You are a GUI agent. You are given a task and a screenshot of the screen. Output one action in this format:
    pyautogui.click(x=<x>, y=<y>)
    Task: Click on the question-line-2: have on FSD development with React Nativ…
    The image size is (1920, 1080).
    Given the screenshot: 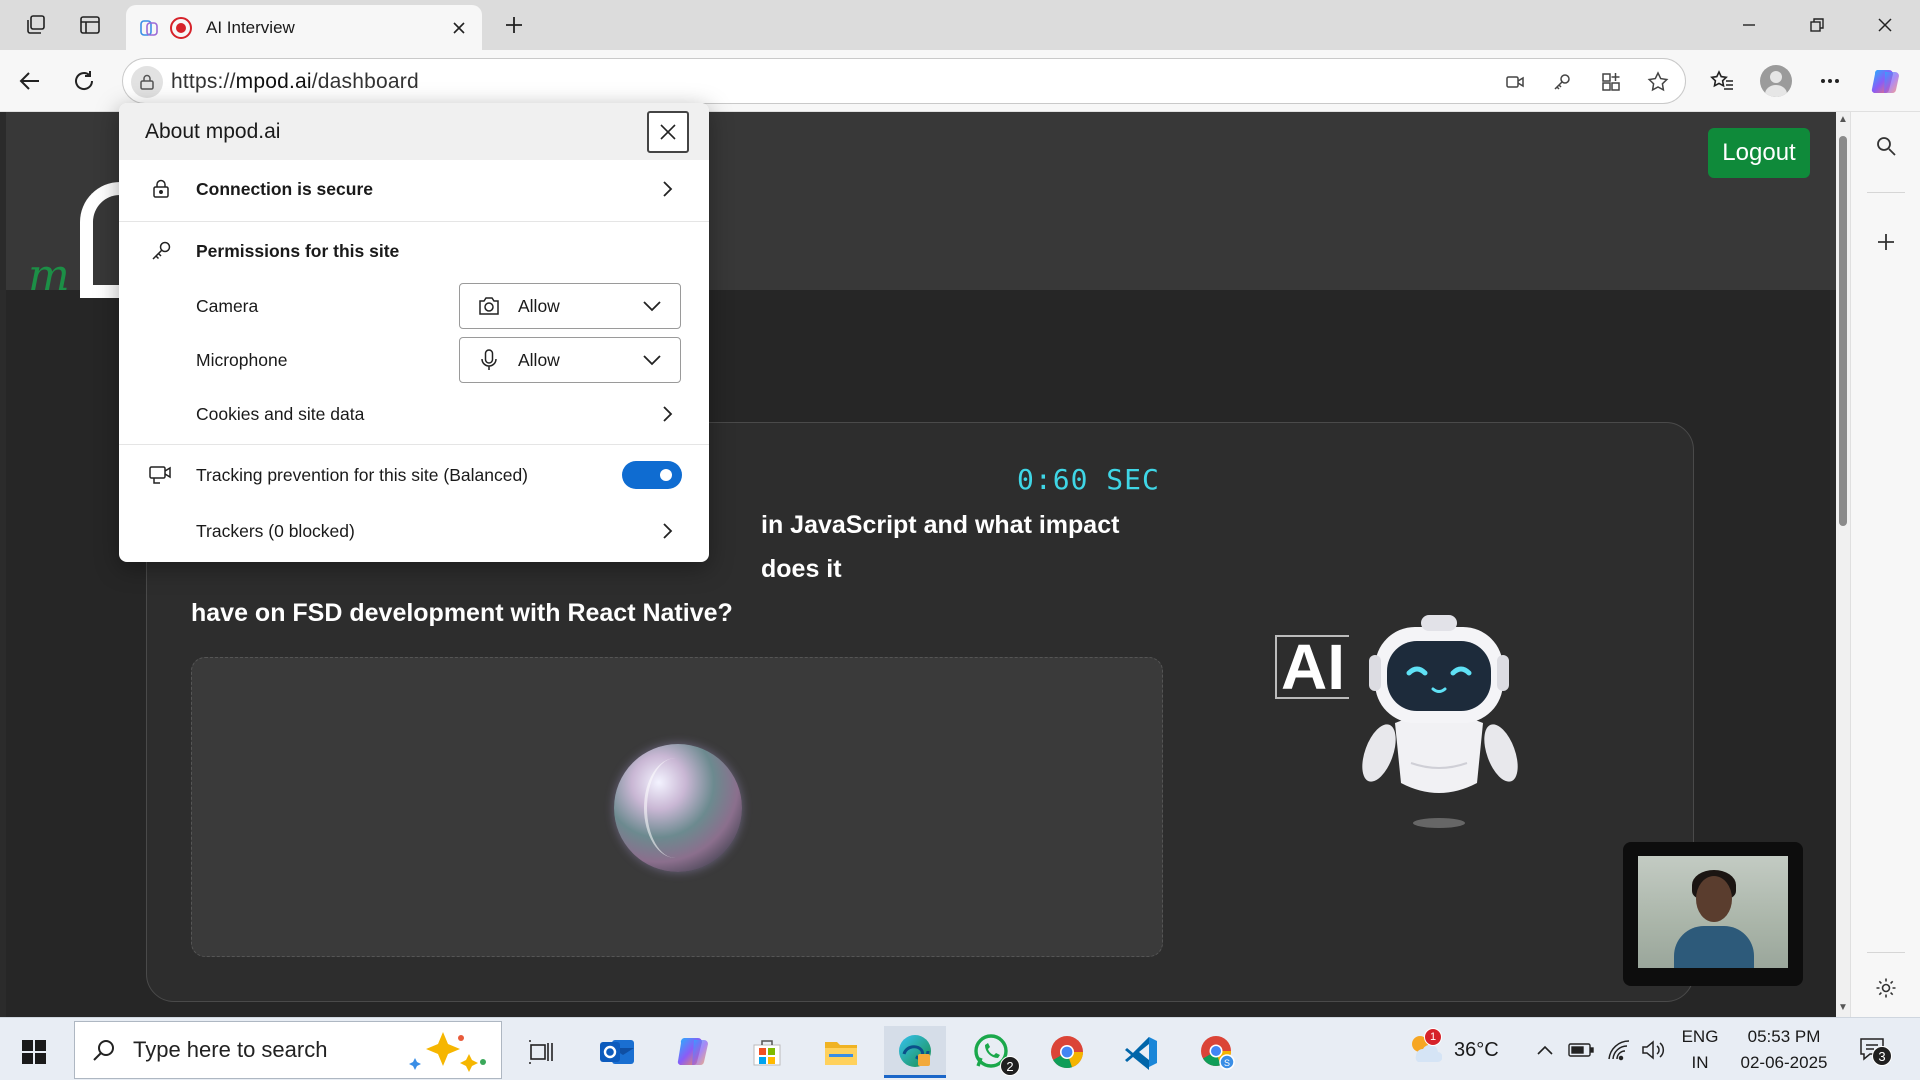 What is the action you would take?
    pyautogui.click(x=462, y=613)
    